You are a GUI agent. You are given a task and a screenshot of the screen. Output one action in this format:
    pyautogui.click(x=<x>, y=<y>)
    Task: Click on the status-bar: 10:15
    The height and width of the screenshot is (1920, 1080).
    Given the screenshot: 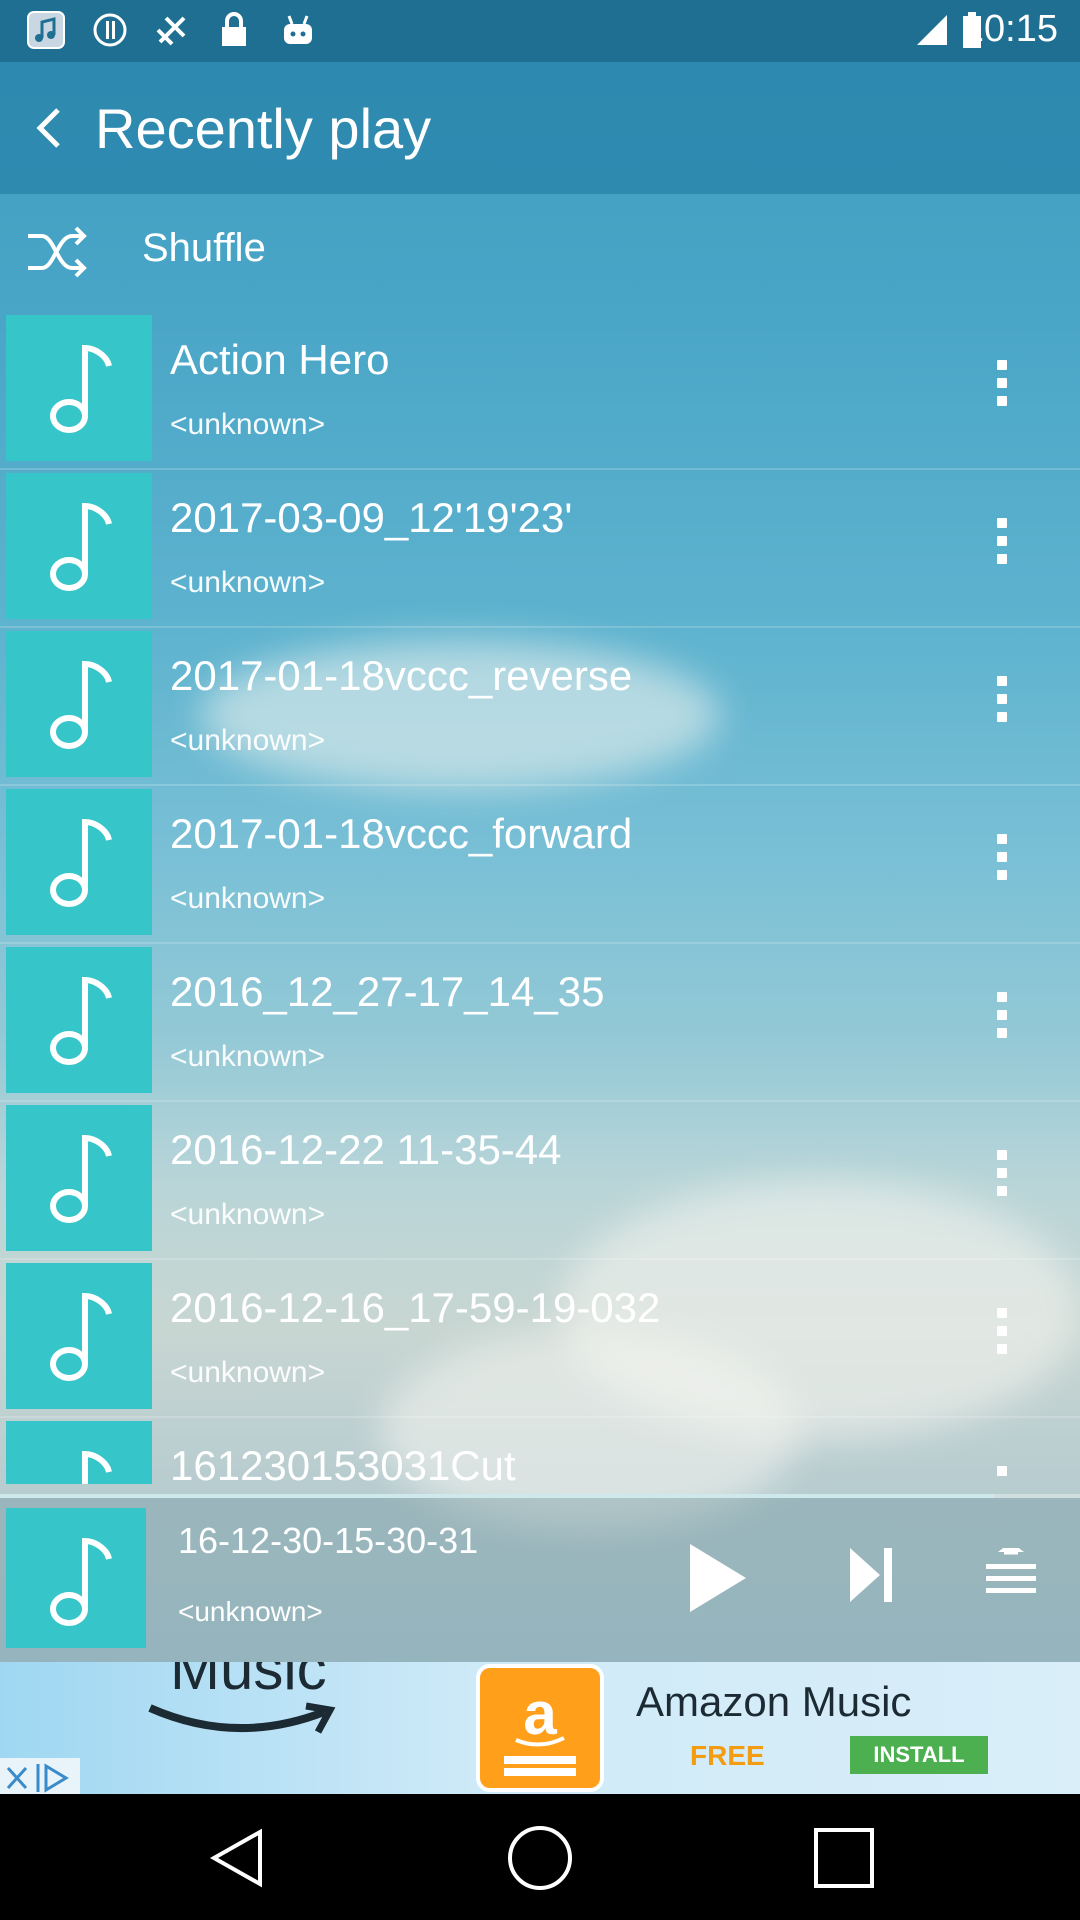 What is the action you would take?
    pyautogui.click(x=540, y=31)
    